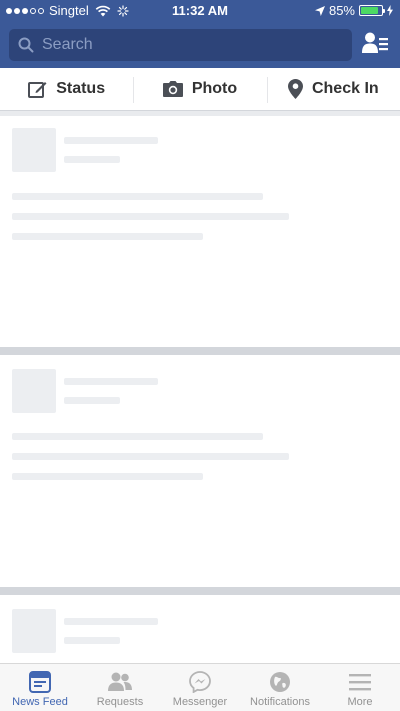  I want to click on feed-story-placeholder, so click(200, 629).